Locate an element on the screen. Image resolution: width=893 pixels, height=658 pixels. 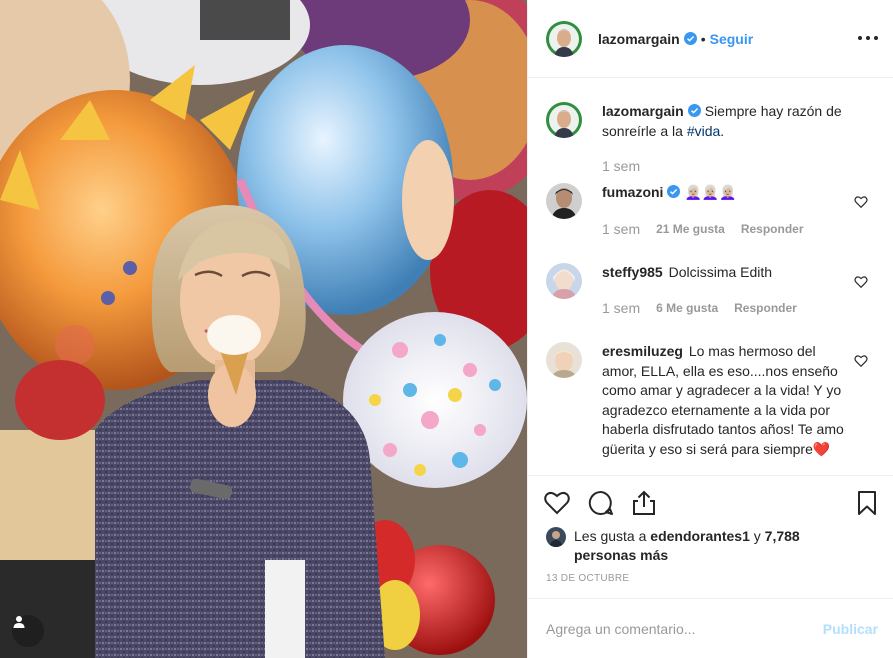
liker-avatar is located at coordinates (556, 537).